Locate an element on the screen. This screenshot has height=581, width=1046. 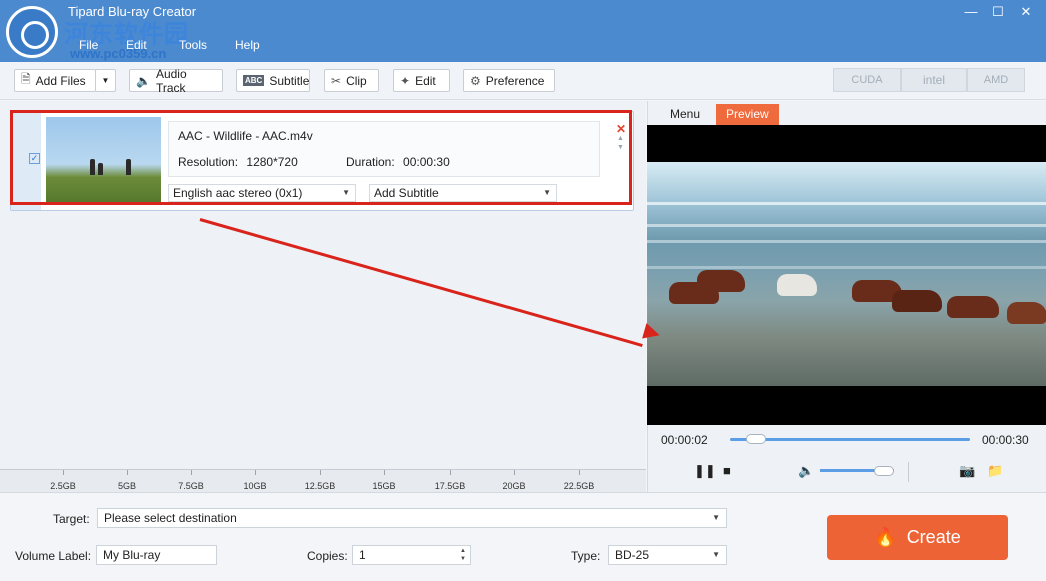
speaker-icon: 🔈 is located at coordinates (143, 80).